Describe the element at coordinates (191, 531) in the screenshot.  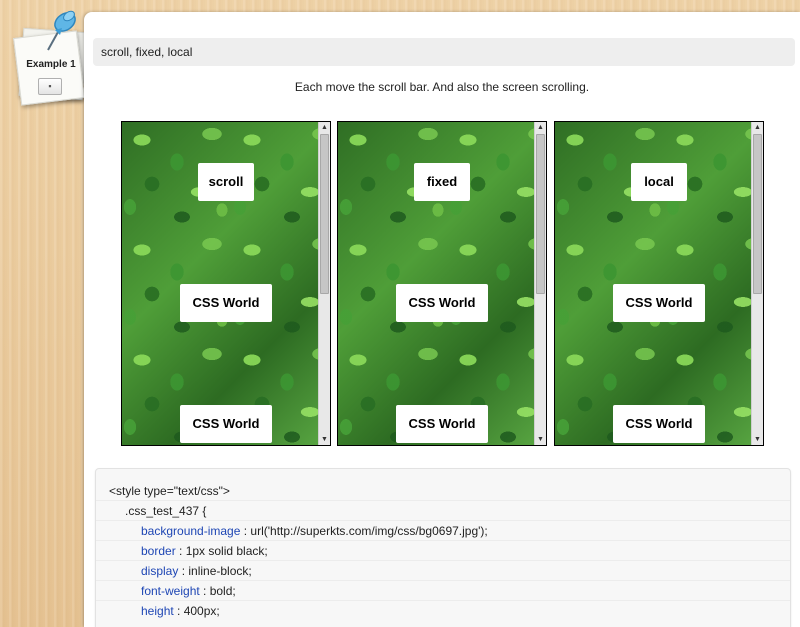
I see `css-property: background-image` at that location.